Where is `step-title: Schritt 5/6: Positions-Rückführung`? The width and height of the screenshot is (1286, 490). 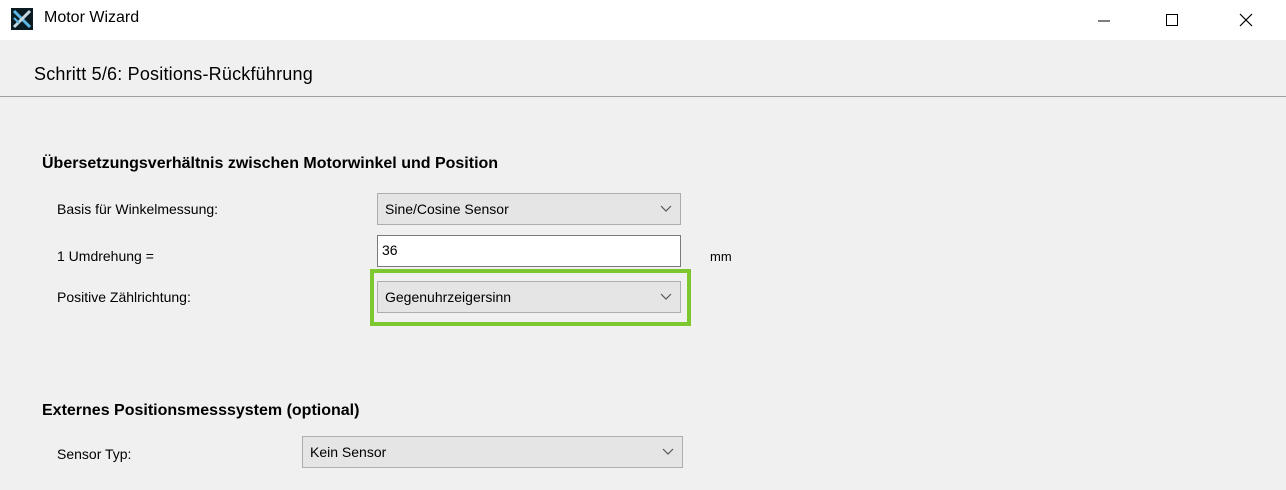
step-title: Schritt 5/6: Positions-Rückführung is located at coordinates (173, 74).